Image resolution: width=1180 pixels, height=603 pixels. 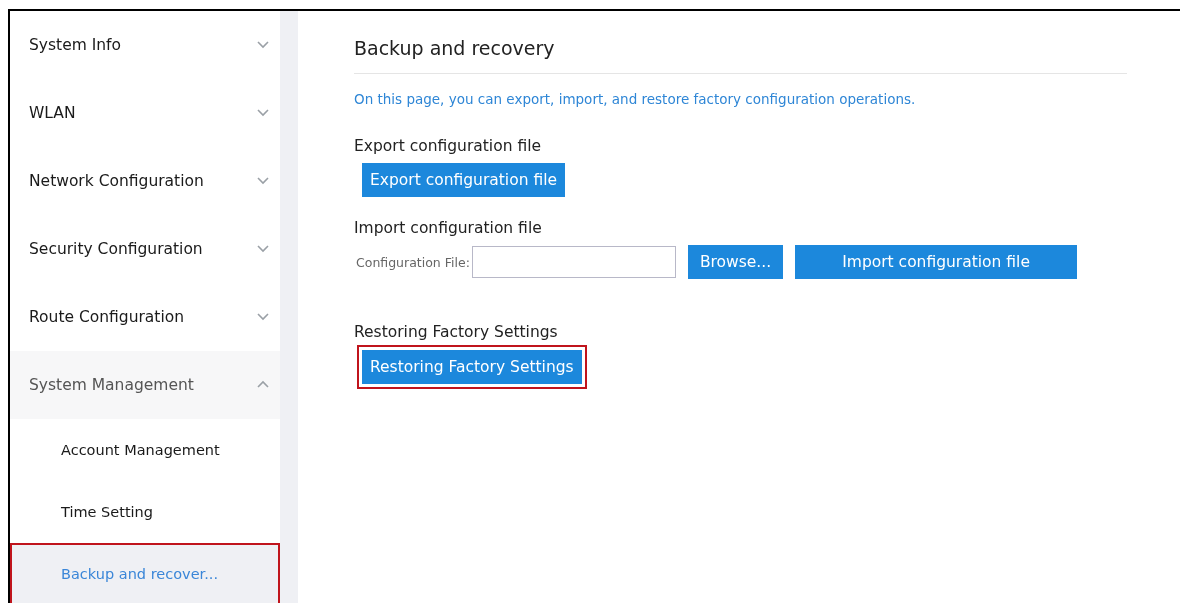 What do you see at coordinates (145, 384) in the screenshot?
I see `nav-item: System Management` at bounding box center [145, 384].